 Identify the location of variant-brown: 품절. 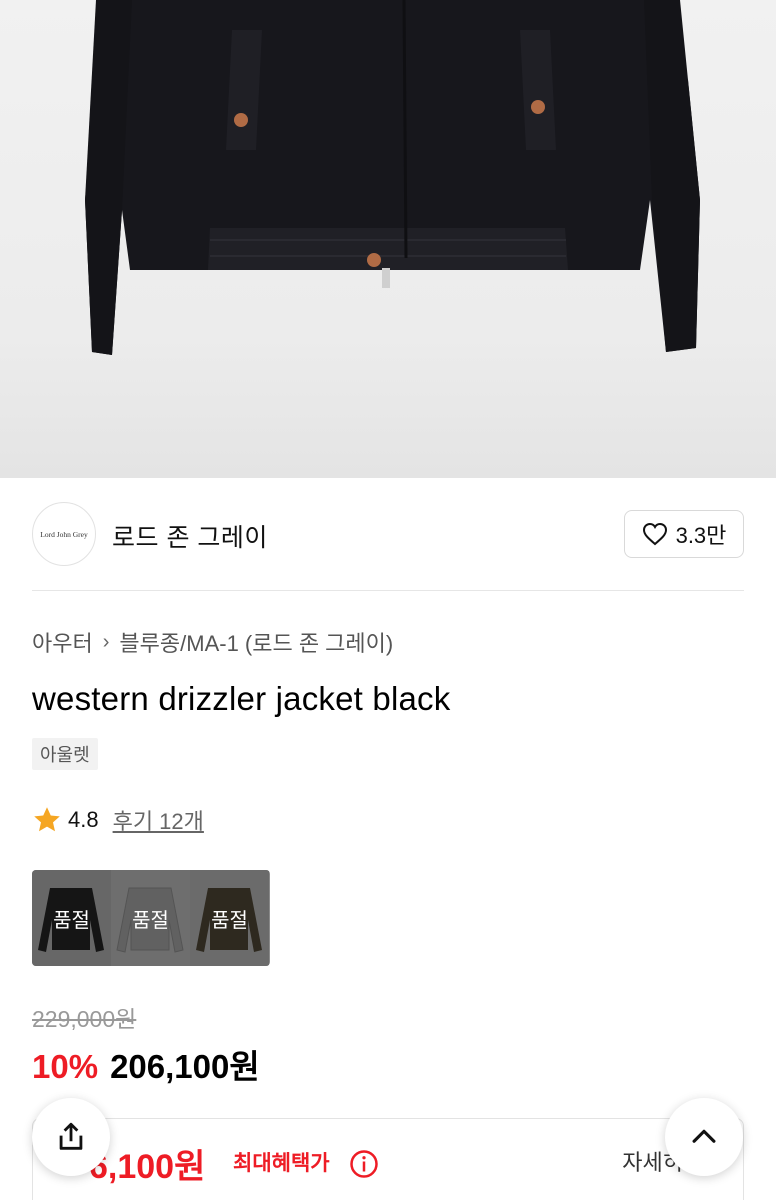
(229, 918).